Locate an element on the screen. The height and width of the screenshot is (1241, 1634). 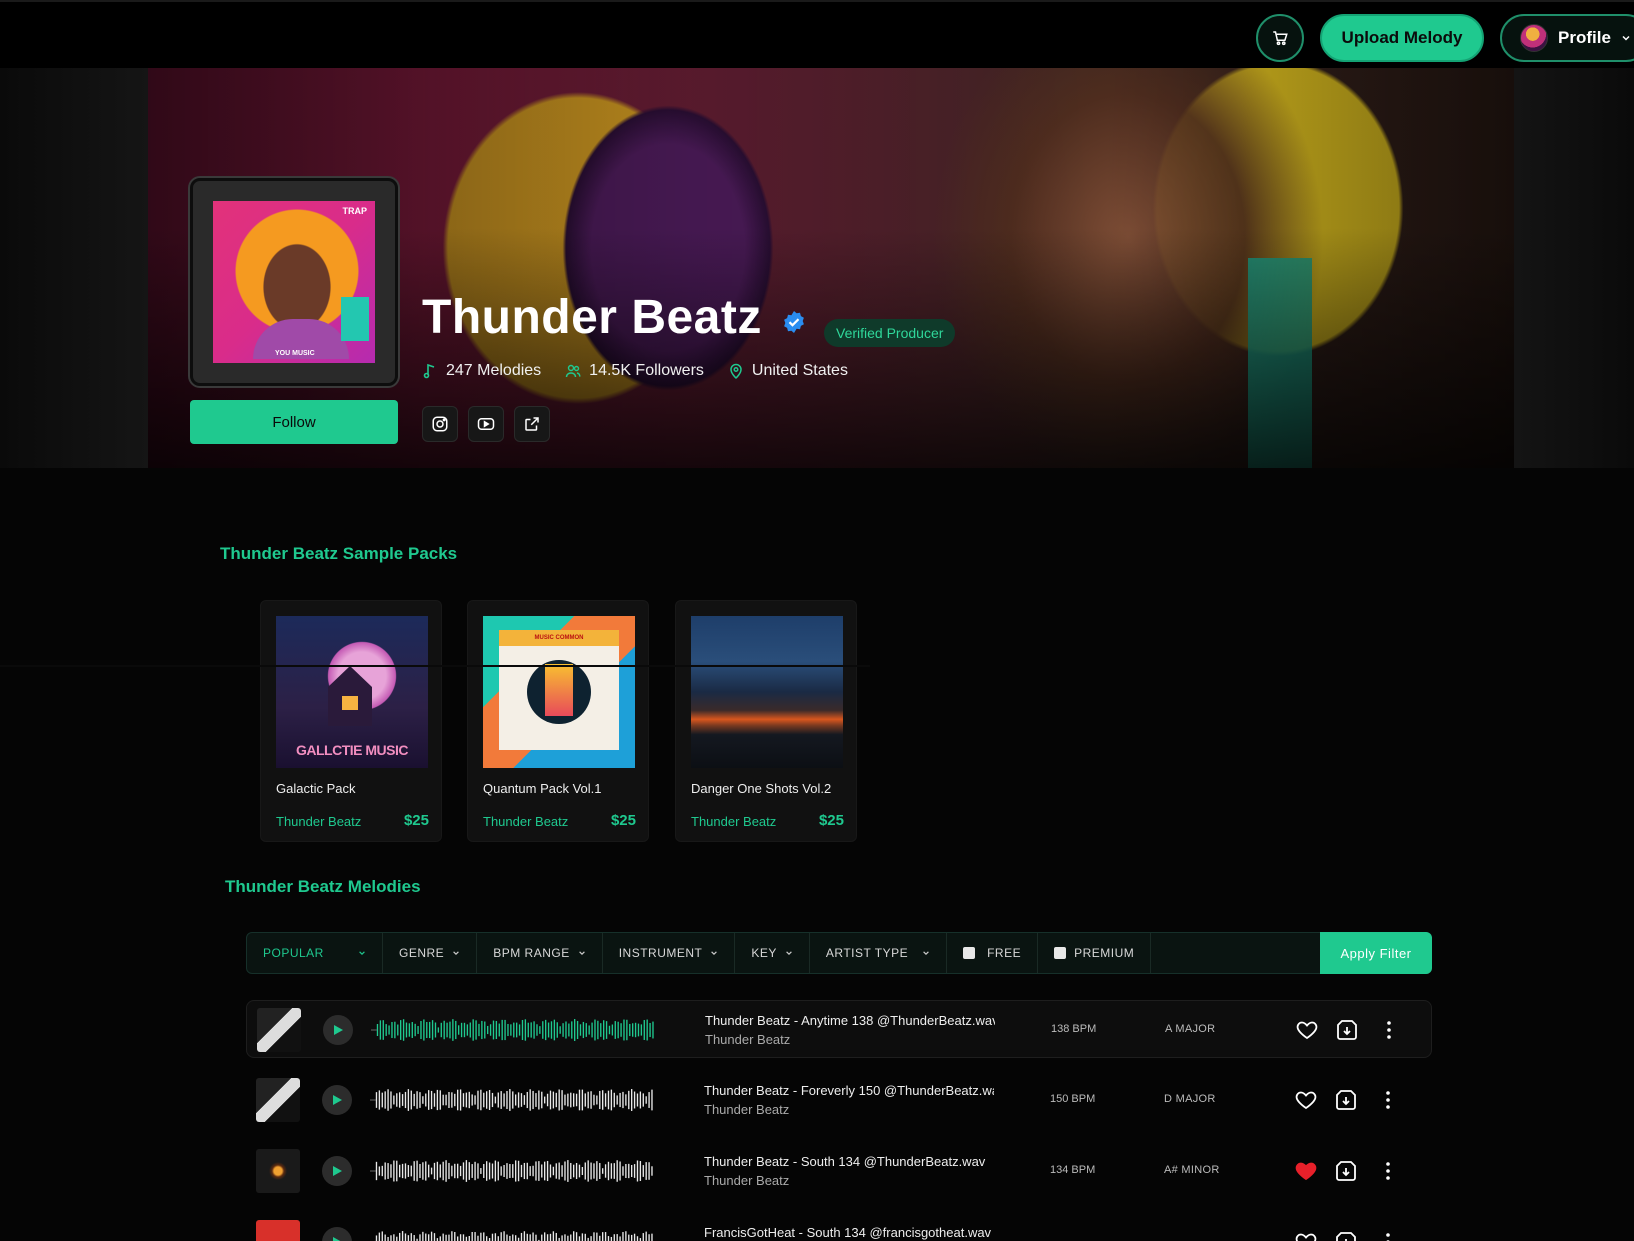
cart-icon is located at coordinates (1280, 38).